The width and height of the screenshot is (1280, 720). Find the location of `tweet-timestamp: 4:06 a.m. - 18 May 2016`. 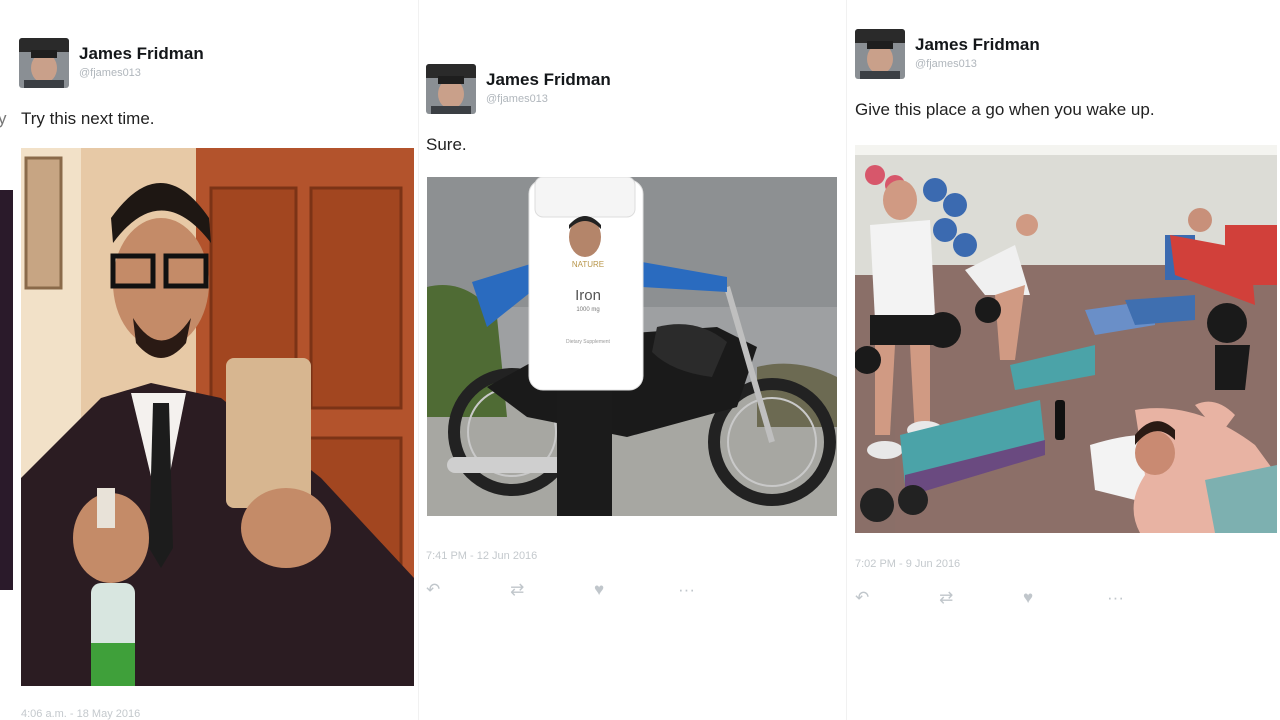

tweet-timestamp: 4:06 a.m. - 18 May 2016 is located at coordinates (80, 714).